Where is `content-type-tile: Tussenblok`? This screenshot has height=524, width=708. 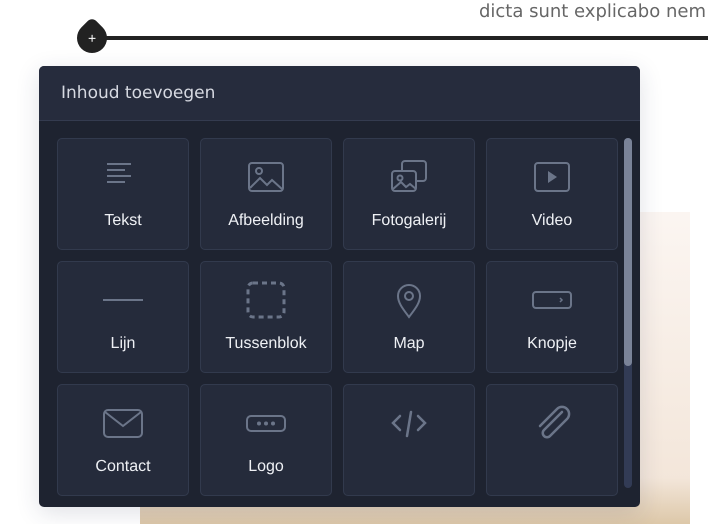 content-type-tile: Tussenblok is located at coordinates (266, 317).